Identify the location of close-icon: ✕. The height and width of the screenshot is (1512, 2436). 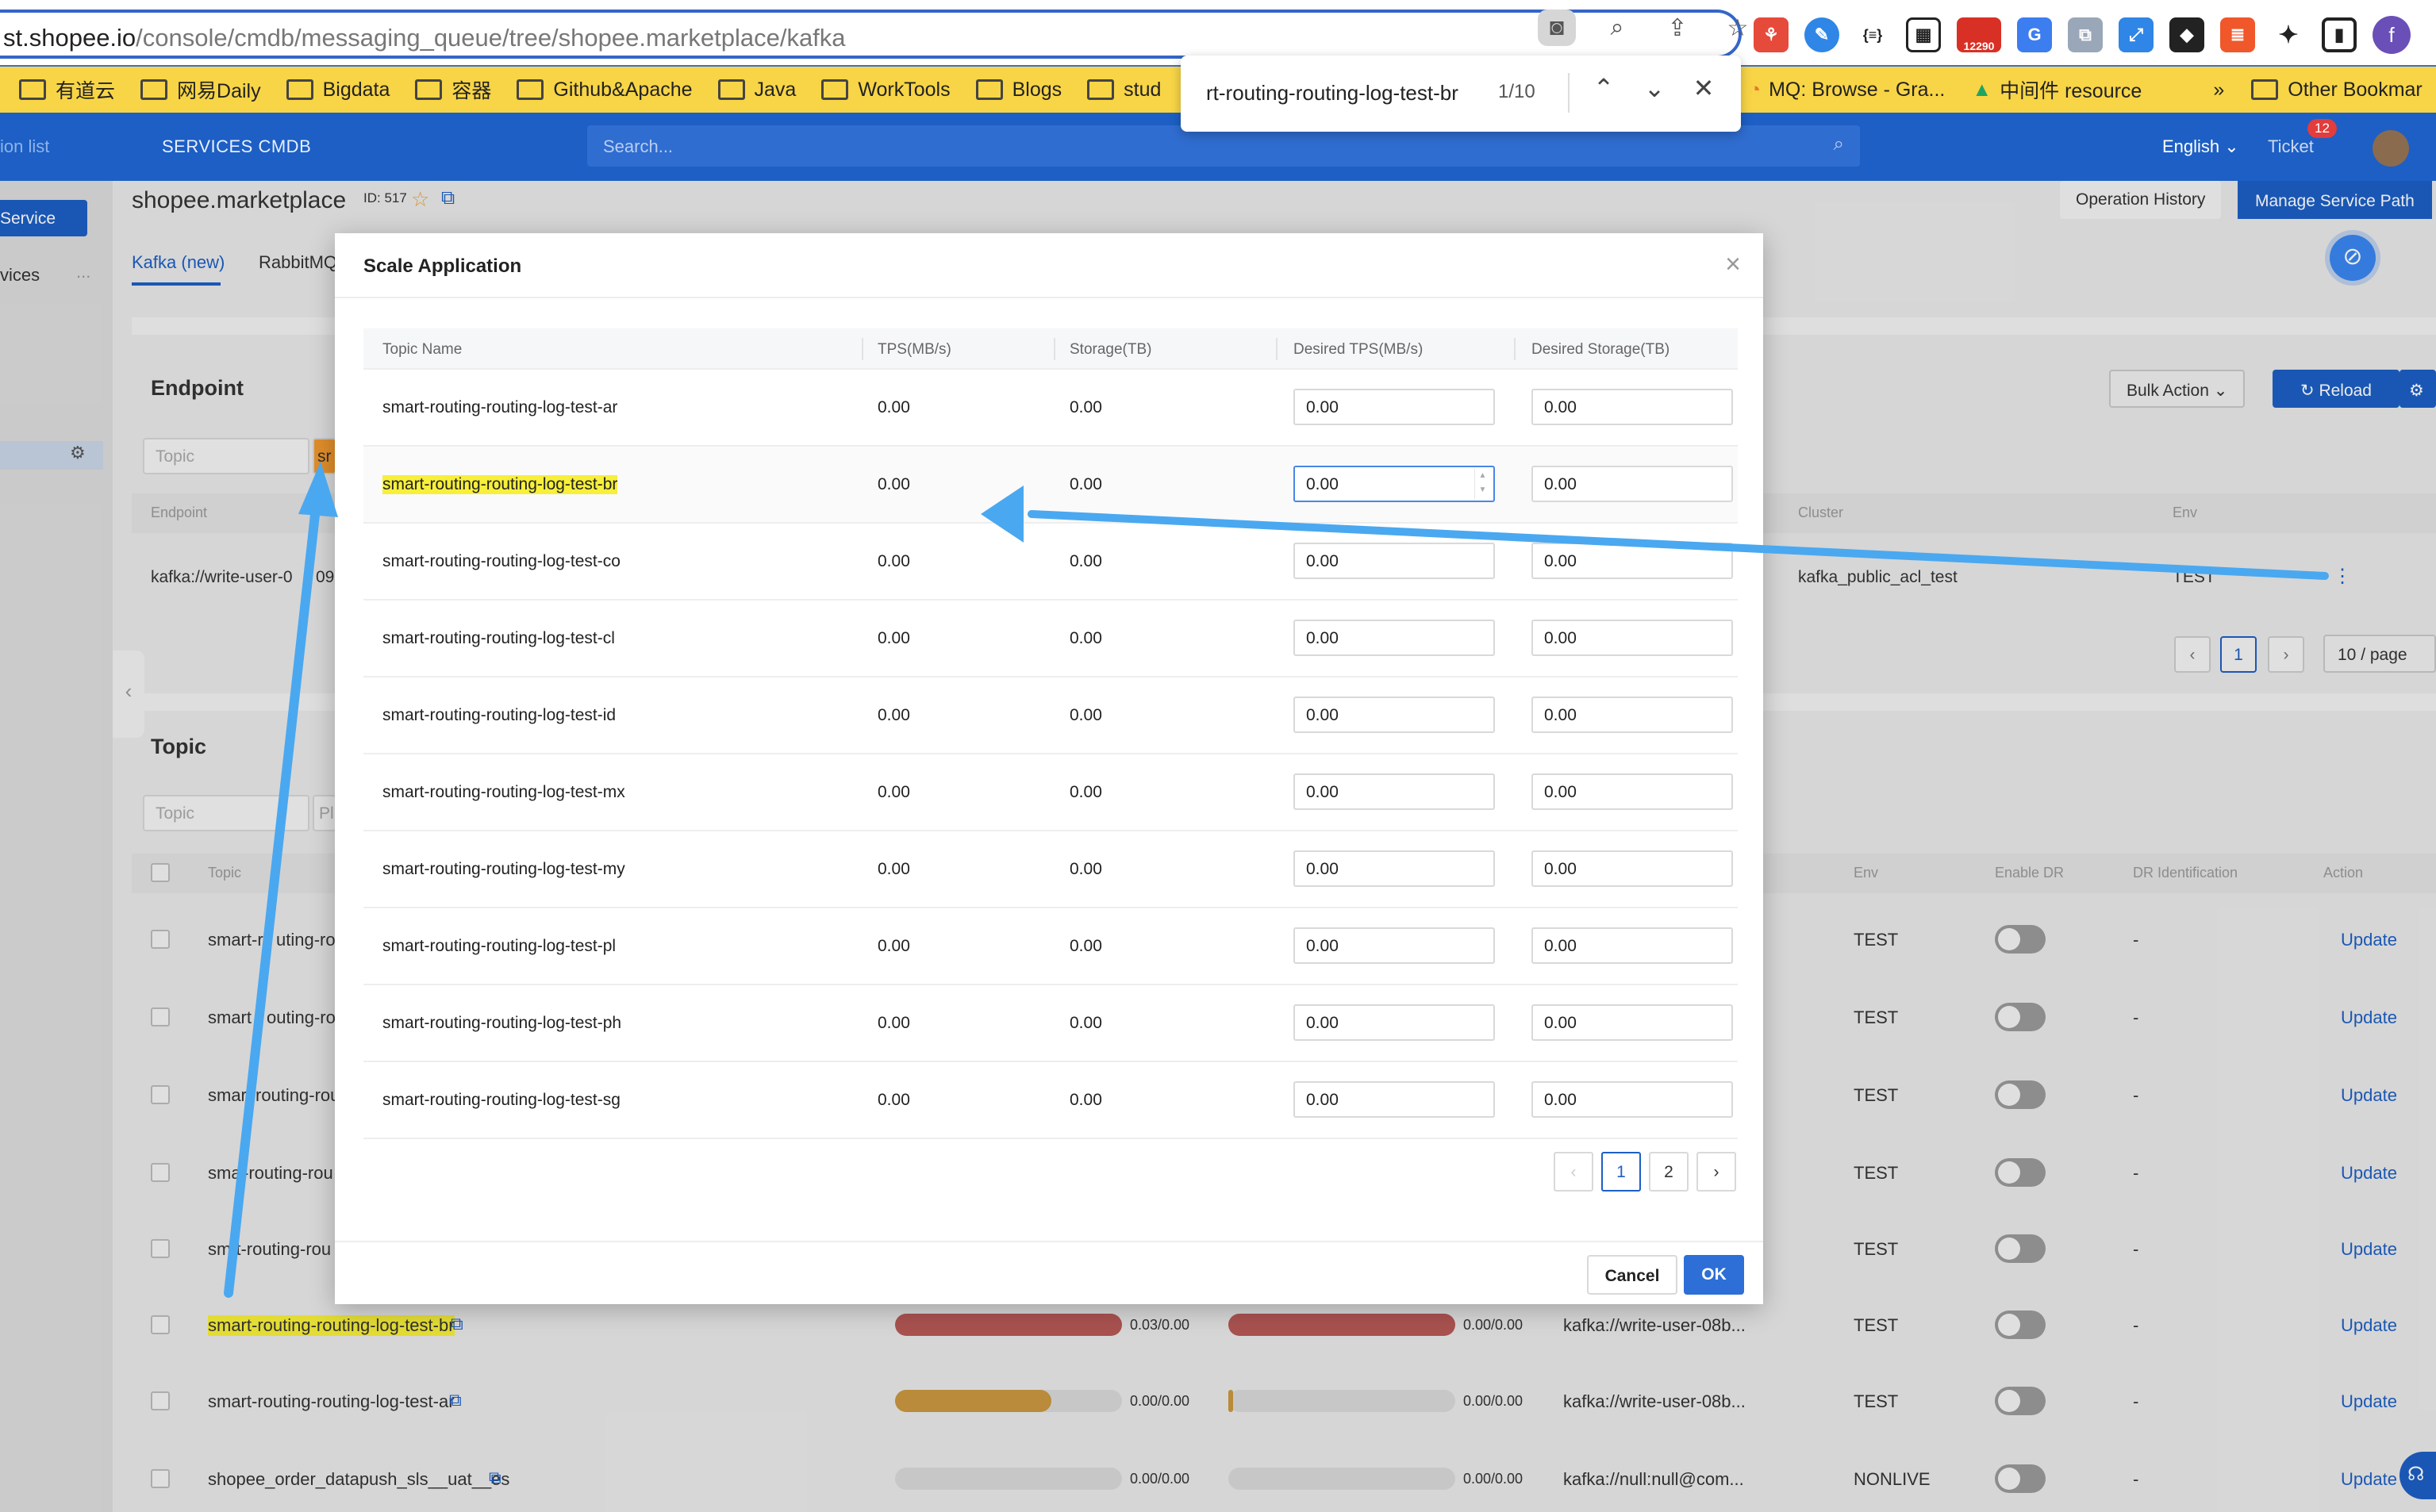
(1704, 88).